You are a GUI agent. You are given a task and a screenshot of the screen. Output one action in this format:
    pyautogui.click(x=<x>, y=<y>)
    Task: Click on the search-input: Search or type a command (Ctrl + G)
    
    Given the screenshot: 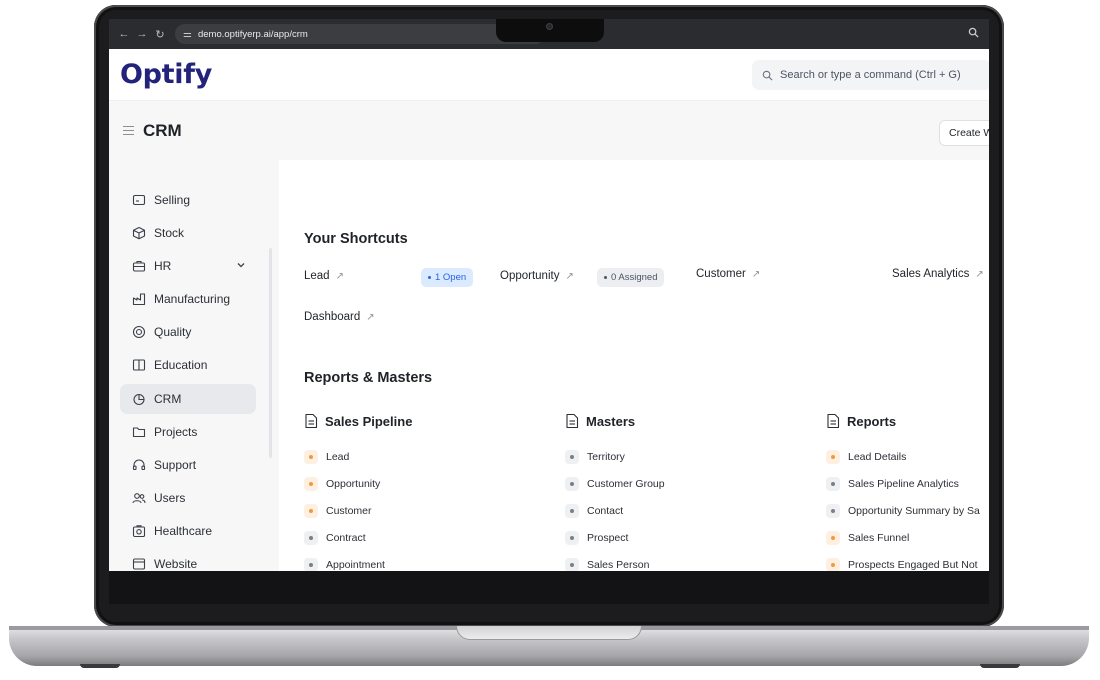 What is the action you would take?
    pyautogui.click(x=870, y=75)
    